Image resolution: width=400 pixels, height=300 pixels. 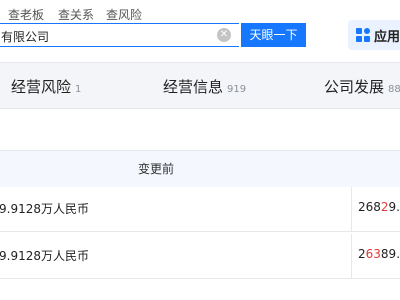 I want to click on tab-company-development-label: 公司发展, so click(x=354, y=87).